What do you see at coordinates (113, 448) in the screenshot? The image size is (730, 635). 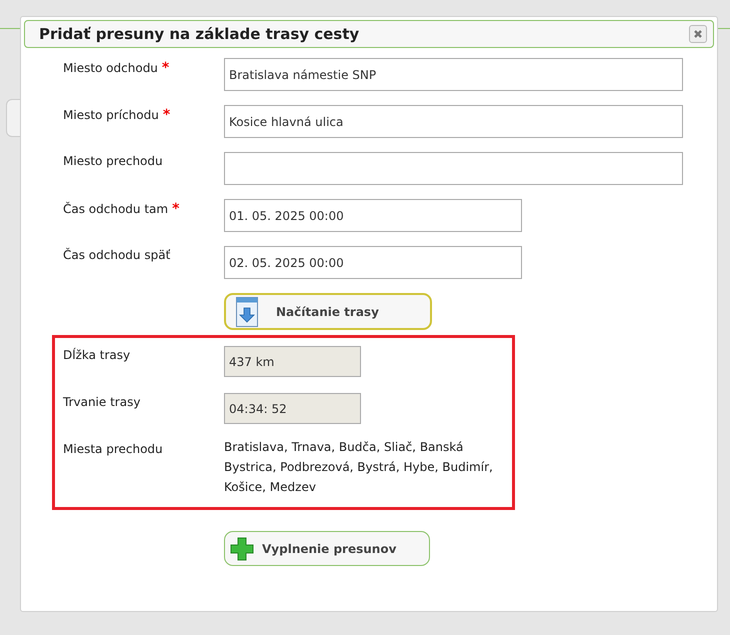 I see `field-label: Miesta prechodu` at bounding box center [113, 448].